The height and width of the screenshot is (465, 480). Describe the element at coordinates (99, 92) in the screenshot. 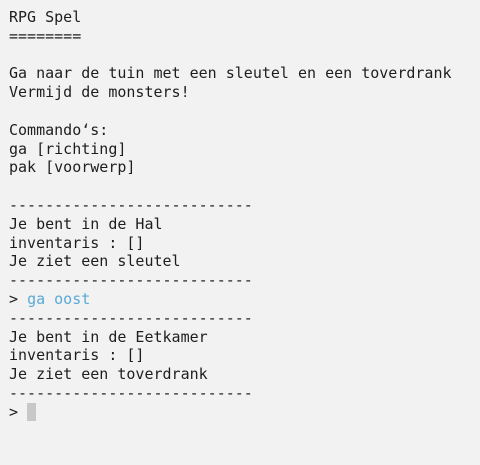

I see `intro-line: Vermijd de monsters!` at that location.